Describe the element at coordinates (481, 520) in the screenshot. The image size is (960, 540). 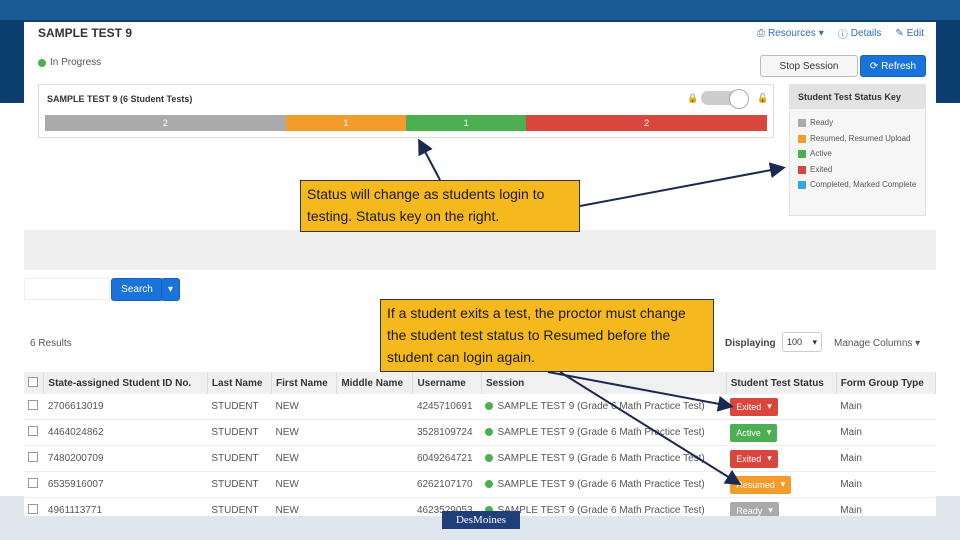
I see `district-logo: DesMoines` at that location.